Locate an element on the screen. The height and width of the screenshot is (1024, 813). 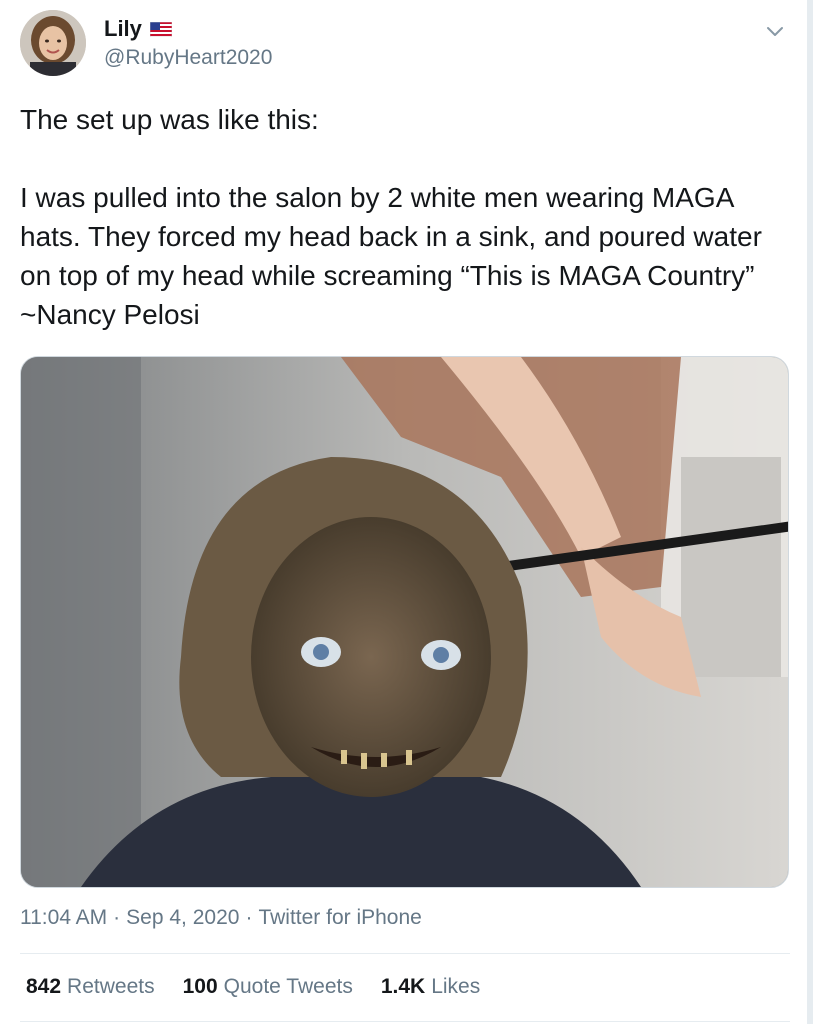
likes-stat: 1.4K Likes is located at coordinates (430, 987).